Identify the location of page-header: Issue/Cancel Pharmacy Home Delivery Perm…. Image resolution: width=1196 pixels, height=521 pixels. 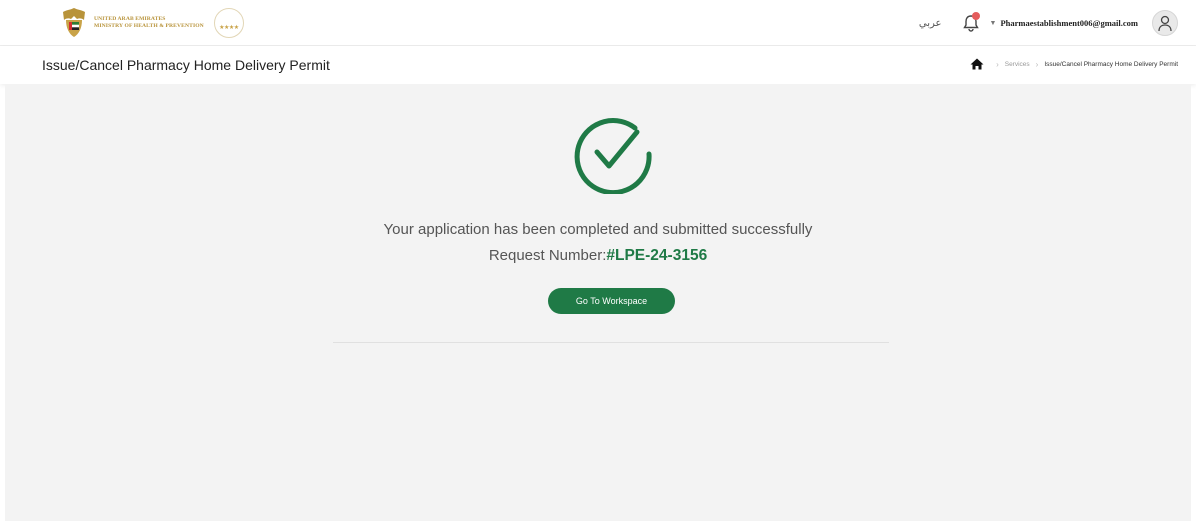
(598, 65).